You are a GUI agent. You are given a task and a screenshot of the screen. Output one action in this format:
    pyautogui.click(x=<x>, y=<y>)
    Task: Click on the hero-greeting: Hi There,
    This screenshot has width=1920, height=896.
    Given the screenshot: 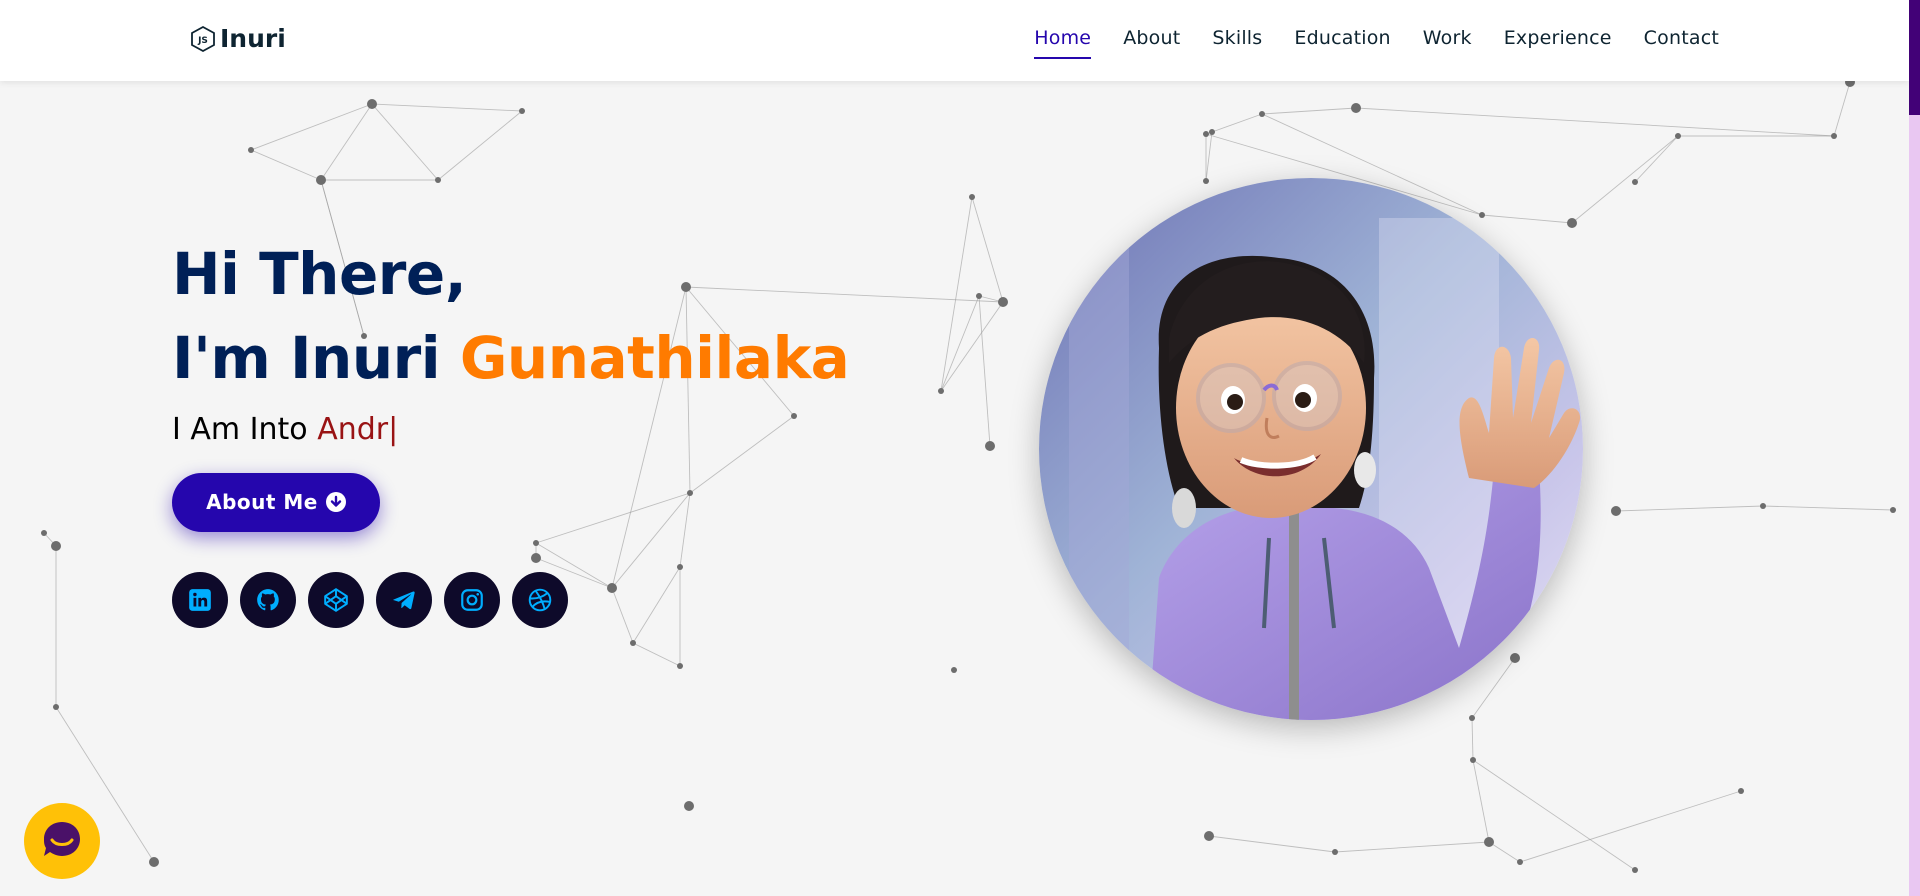 What is the action you would take?
    pyautogui.click(x=319, y=274)
    